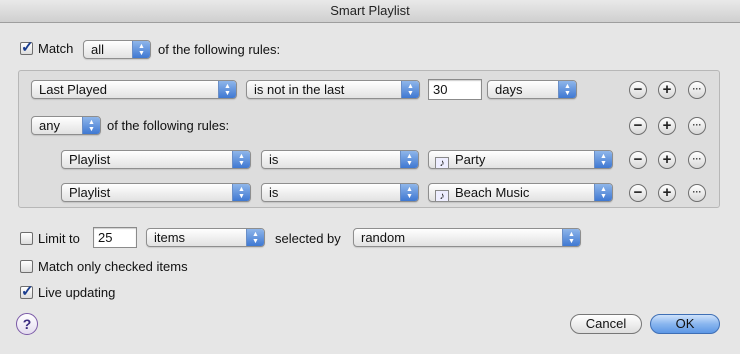  I want to click on match-suffix: of the following rules:, so click(219, 49).